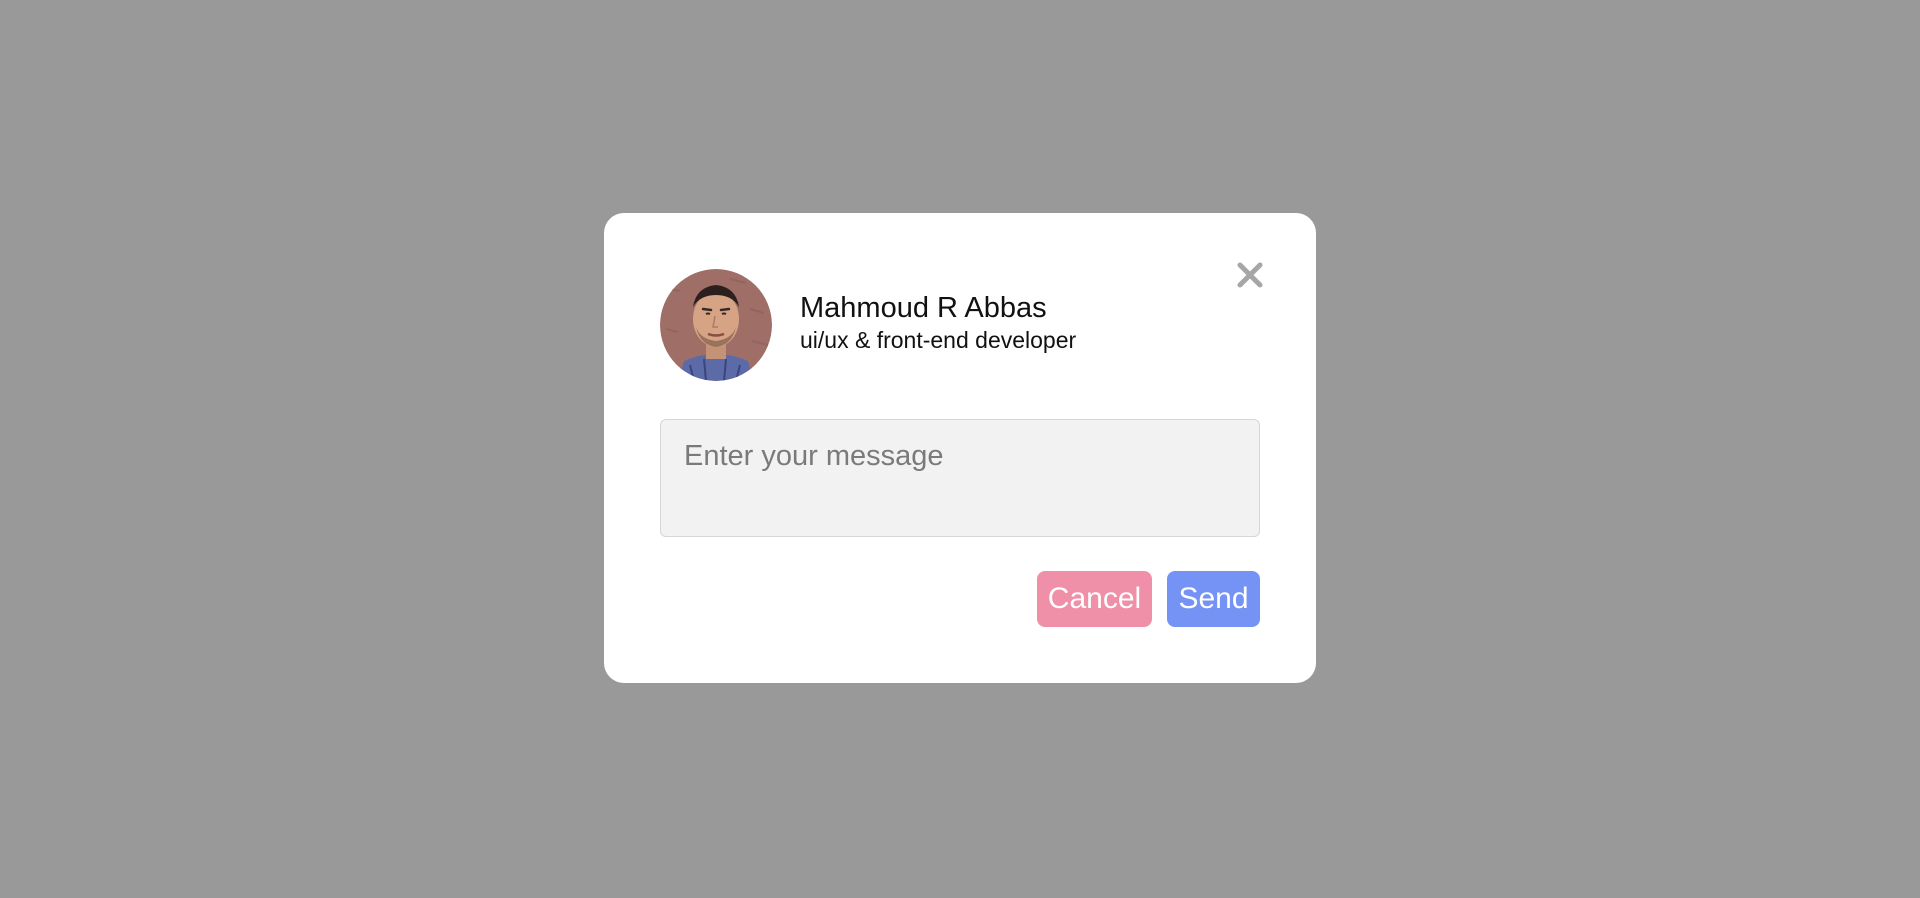  What do you see at coordinates (923, 308) in the screenshot?
I see `profile-name: Mahmoud R Abbas` at bounding box center [923, 308].